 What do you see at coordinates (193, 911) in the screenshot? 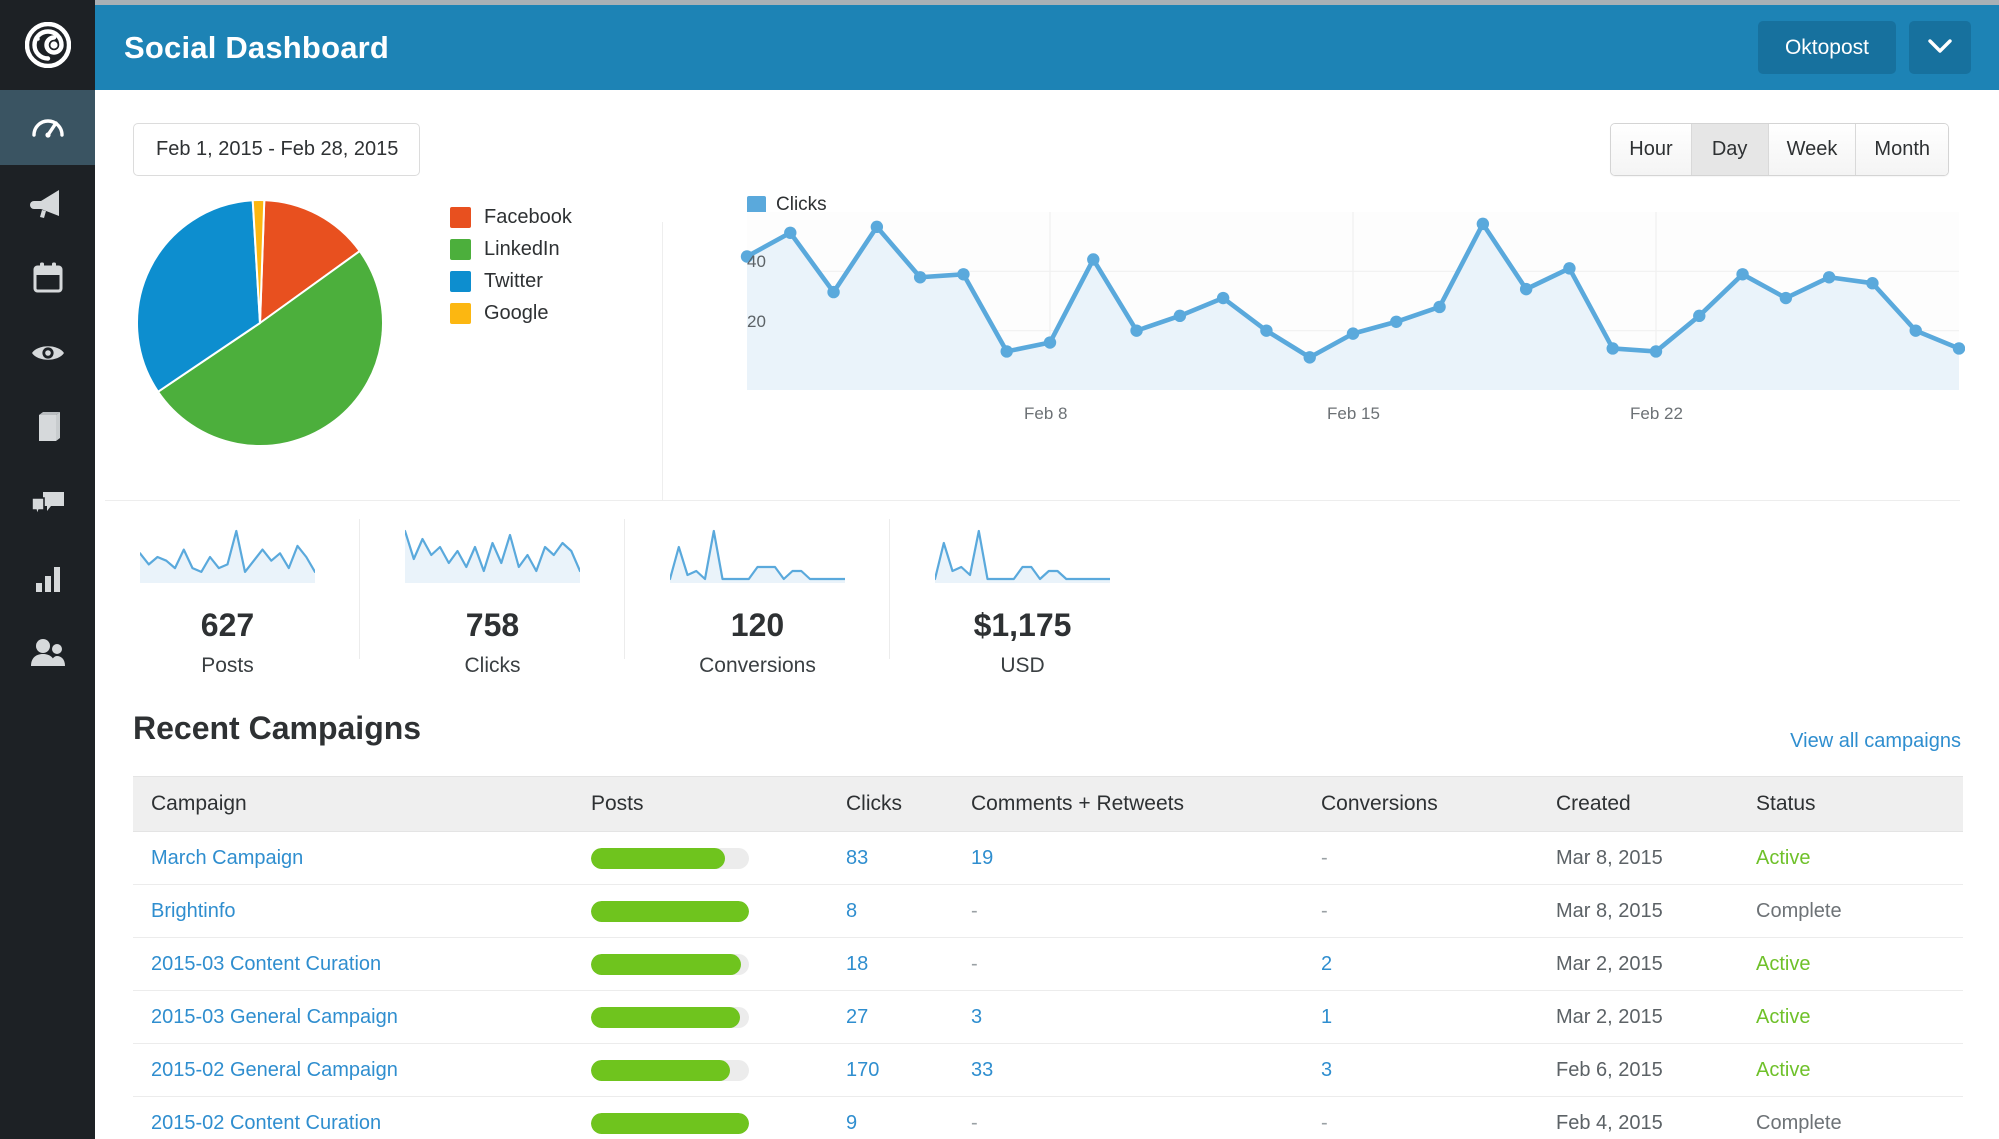
I see `campaign-link: Brightinfo` at bounding box center [193, 911].